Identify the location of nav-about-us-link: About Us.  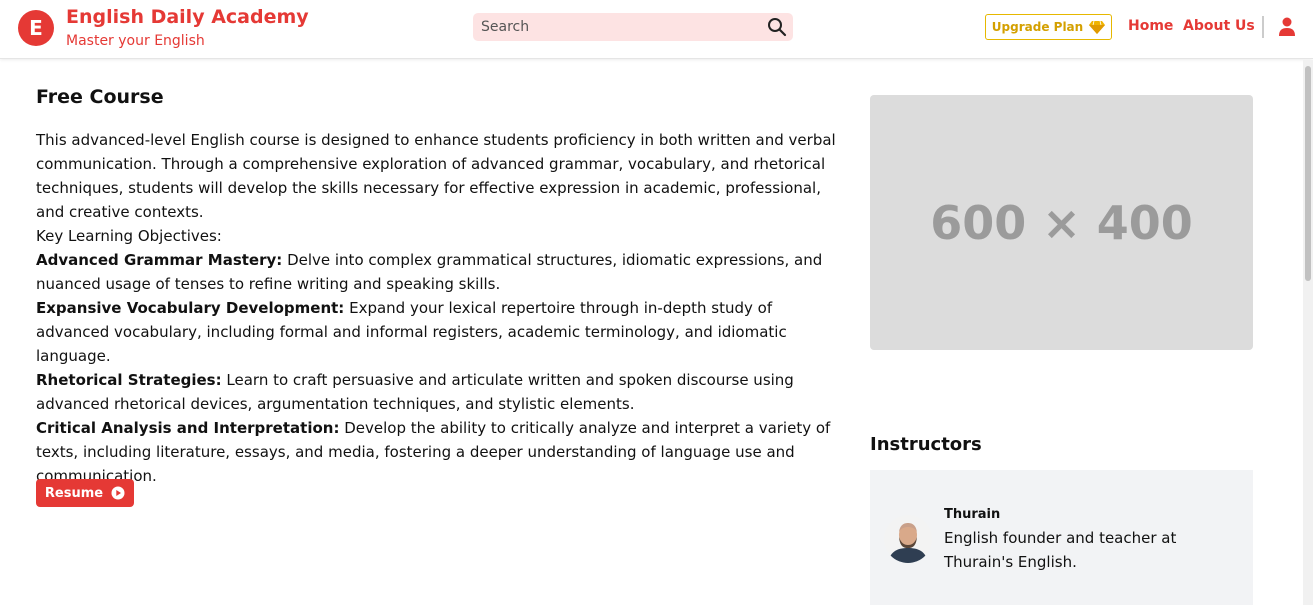
(1219, 26).